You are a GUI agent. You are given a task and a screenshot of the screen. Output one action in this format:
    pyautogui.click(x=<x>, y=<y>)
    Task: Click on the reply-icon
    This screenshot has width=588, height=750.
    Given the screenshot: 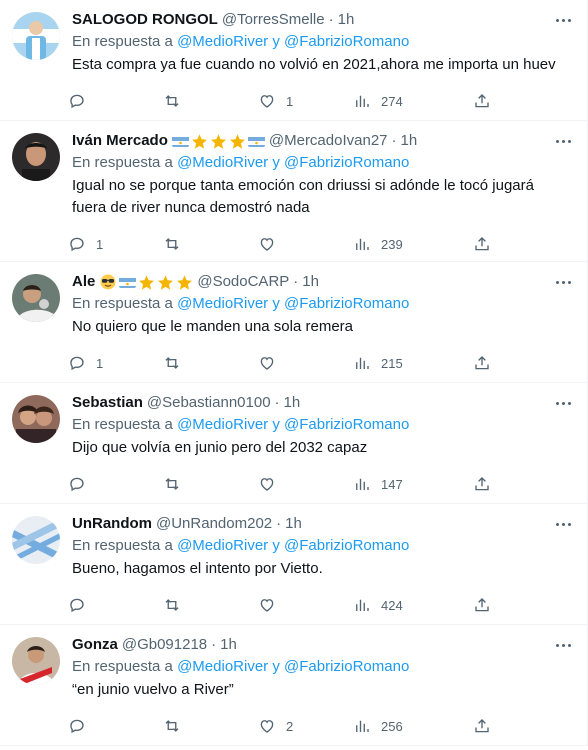 What is the action you would take?
    pyautogui.click(x=77, y=101)
    